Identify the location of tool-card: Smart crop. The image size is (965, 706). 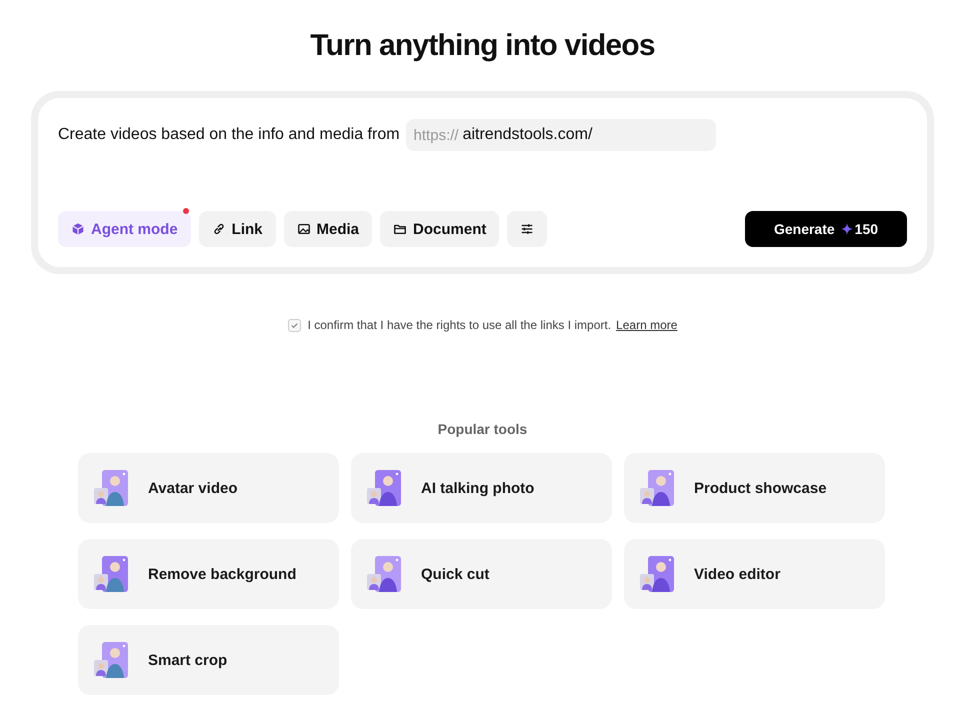
(208, 660).